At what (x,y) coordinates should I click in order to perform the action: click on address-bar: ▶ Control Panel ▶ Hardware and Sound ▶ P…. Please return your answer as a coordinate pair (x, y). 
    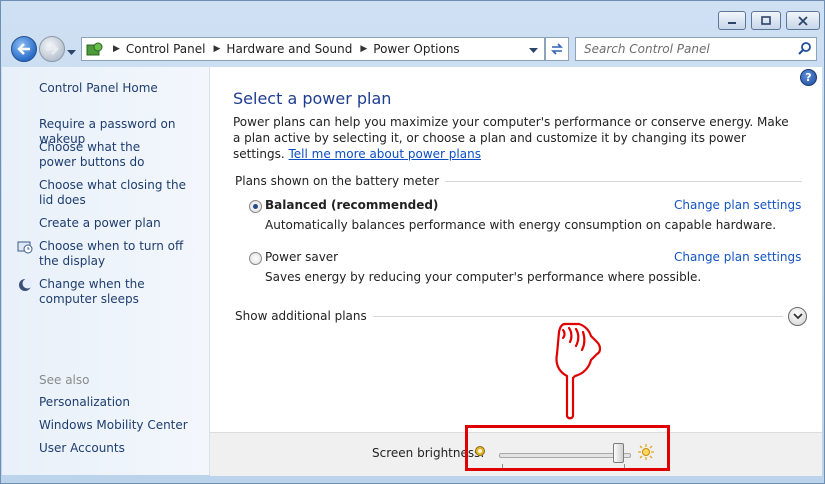
    Looking at the image, I should click on (313, 49).